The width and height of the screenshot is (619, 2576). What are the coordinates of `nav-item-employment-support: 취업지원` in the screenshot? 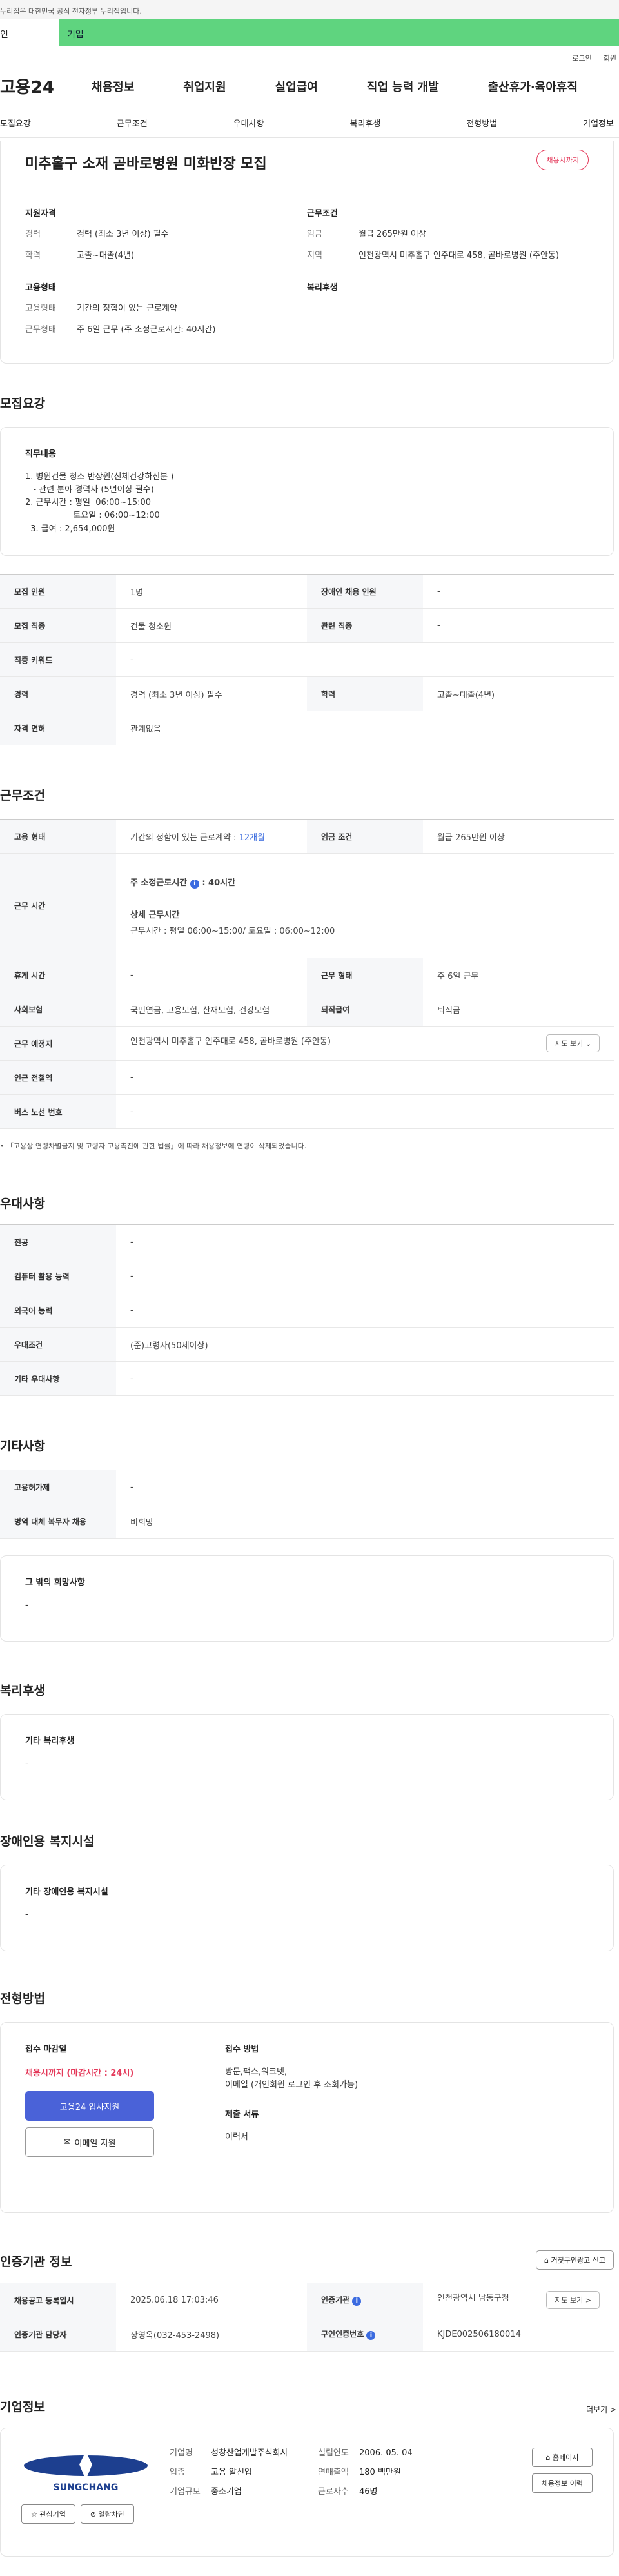 It's located at (204, 87).